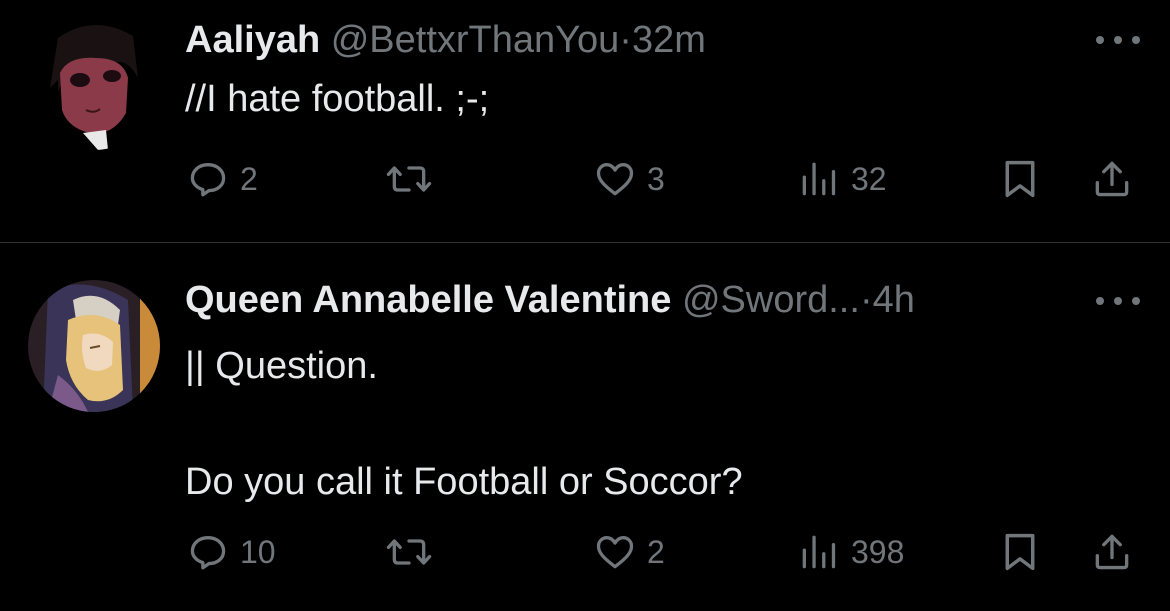  Describe the element at coordinates (842, 179) in the screenshot. I see `views-button: 32` at that location.